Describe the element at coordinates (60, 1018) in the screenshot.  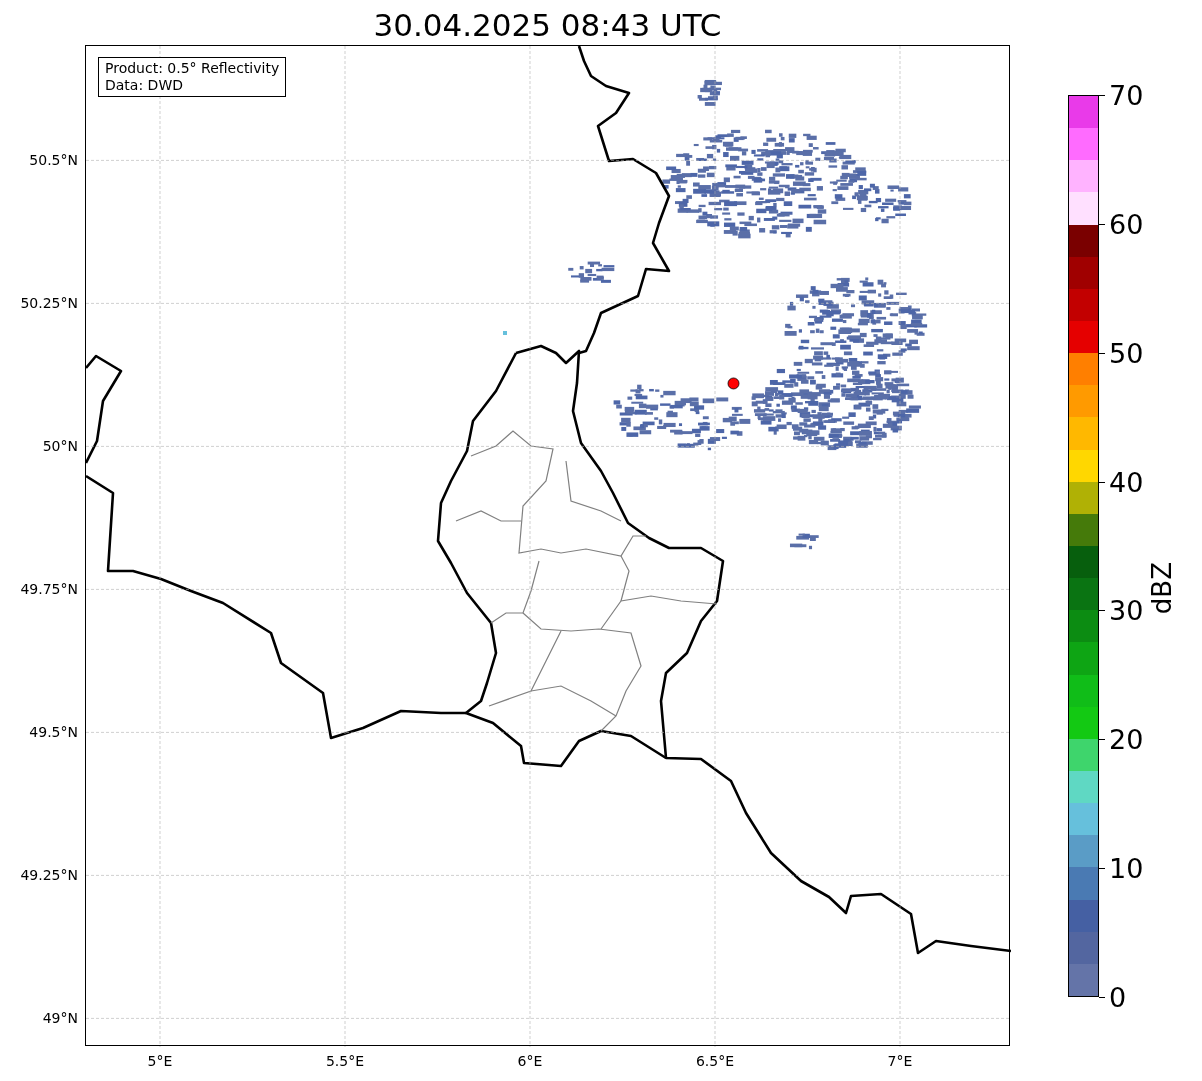
I see `axis-tick-label: 49°N` at that location.